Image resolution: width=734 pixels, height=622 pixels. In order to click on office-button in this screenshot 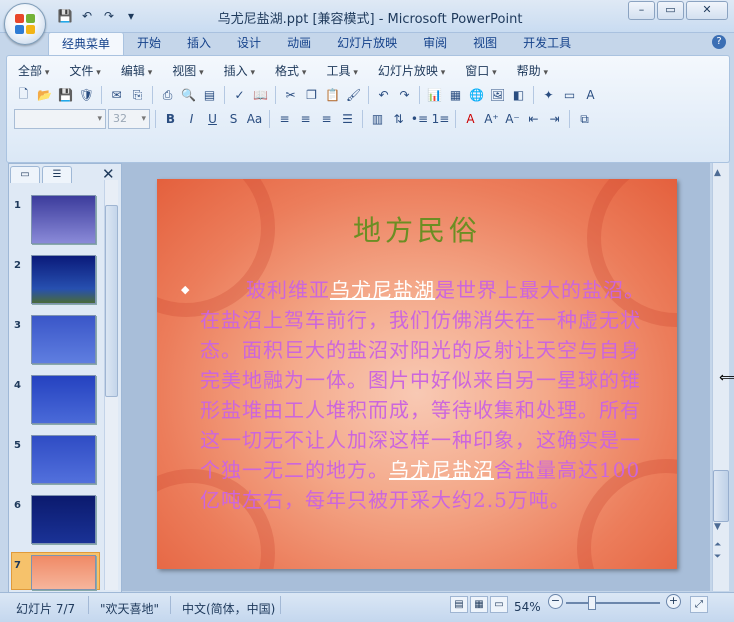, I will do `click(25, 24)`.